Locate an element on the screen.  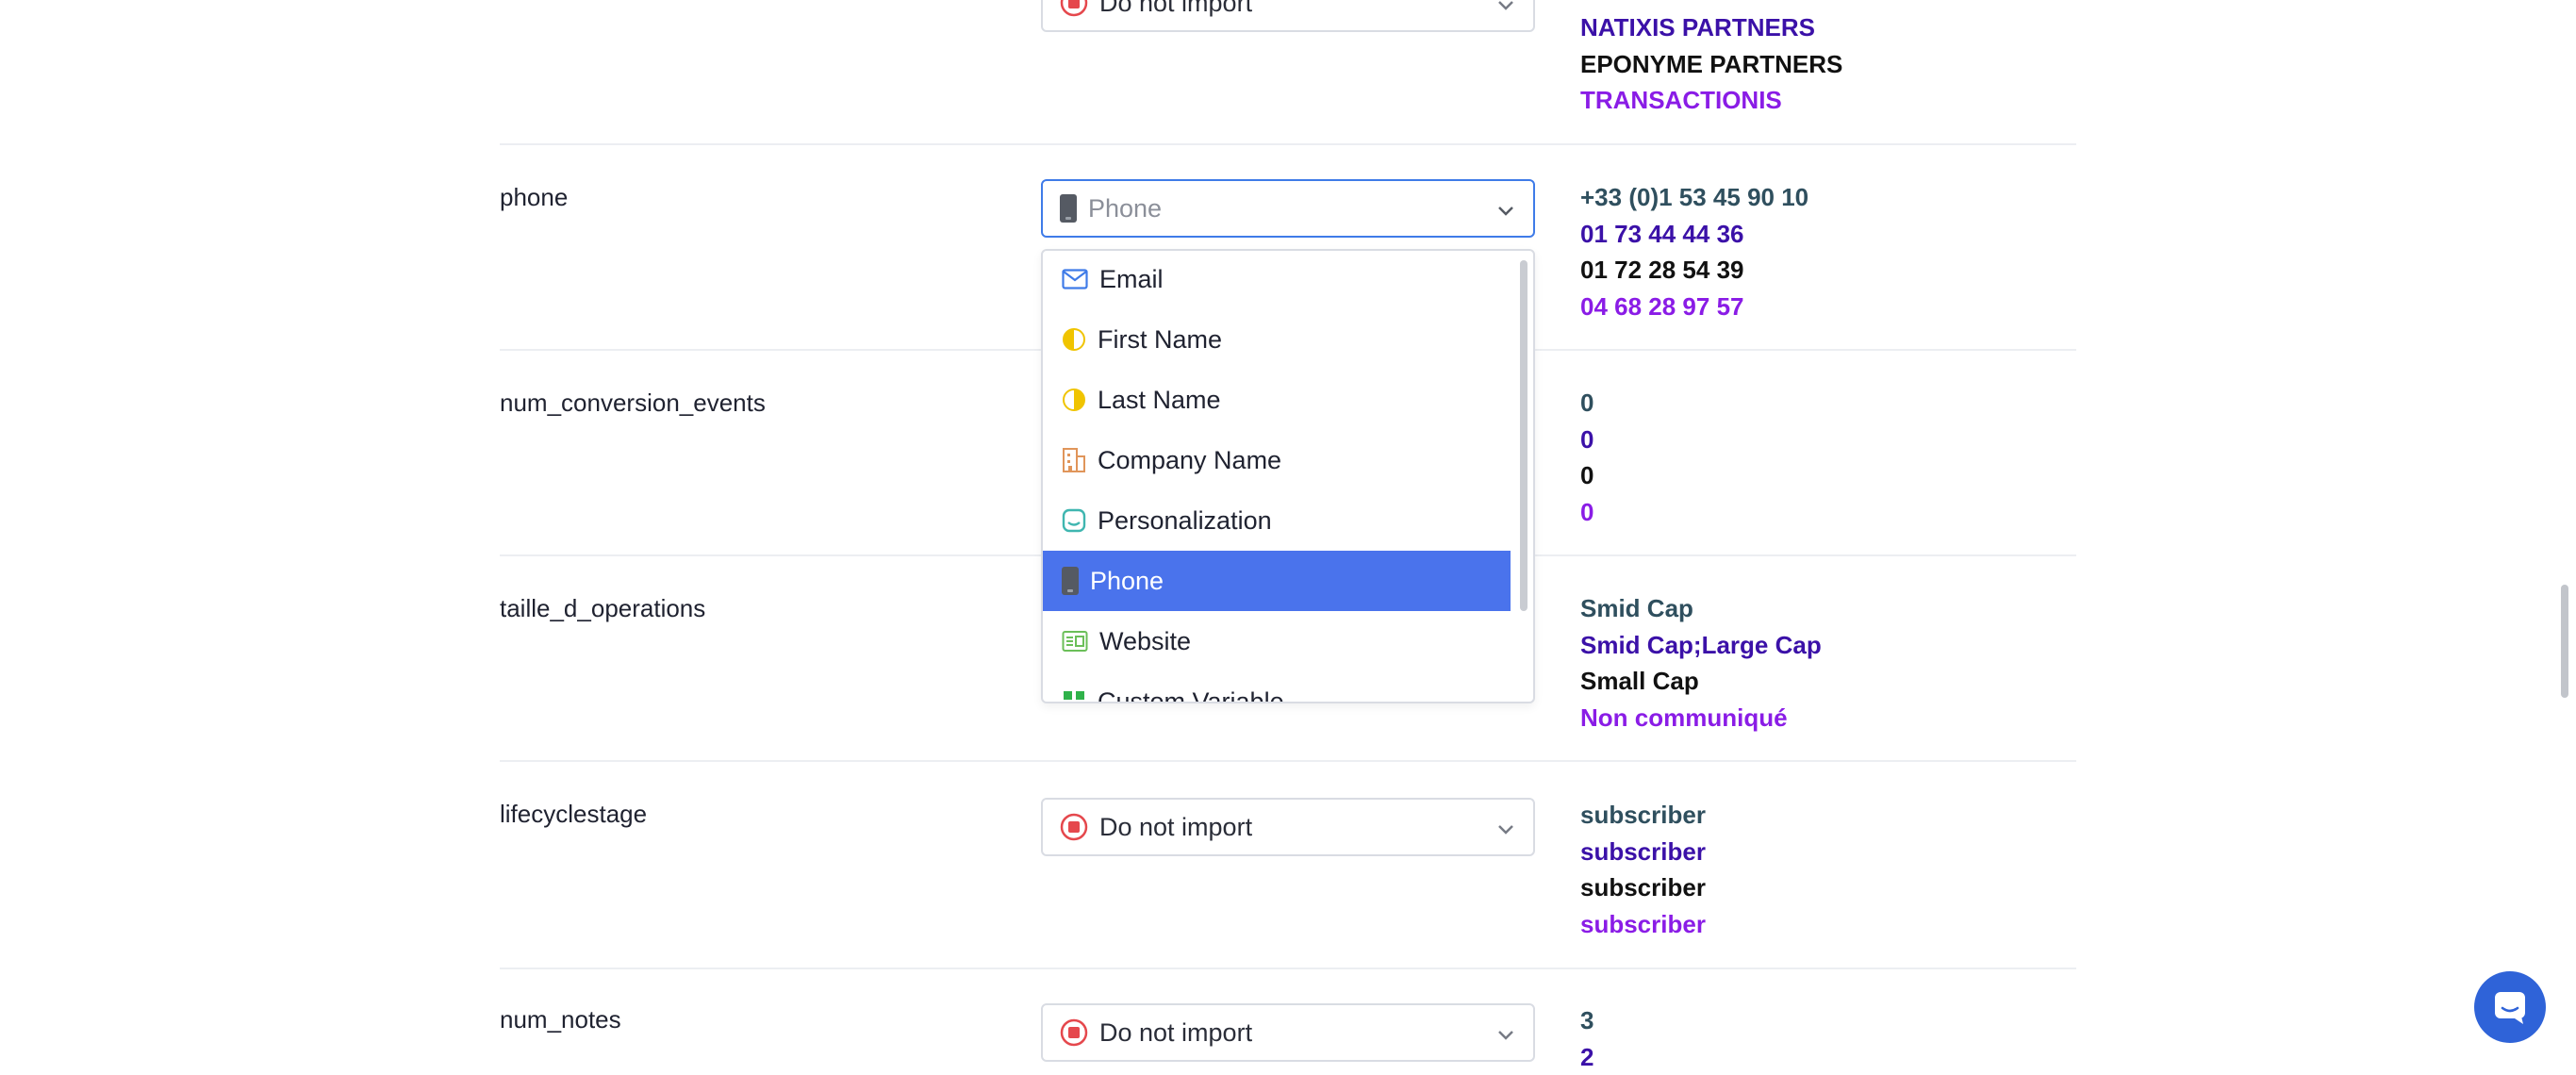
sample-value: Smid Cap is located at coordinates (1636, 608).